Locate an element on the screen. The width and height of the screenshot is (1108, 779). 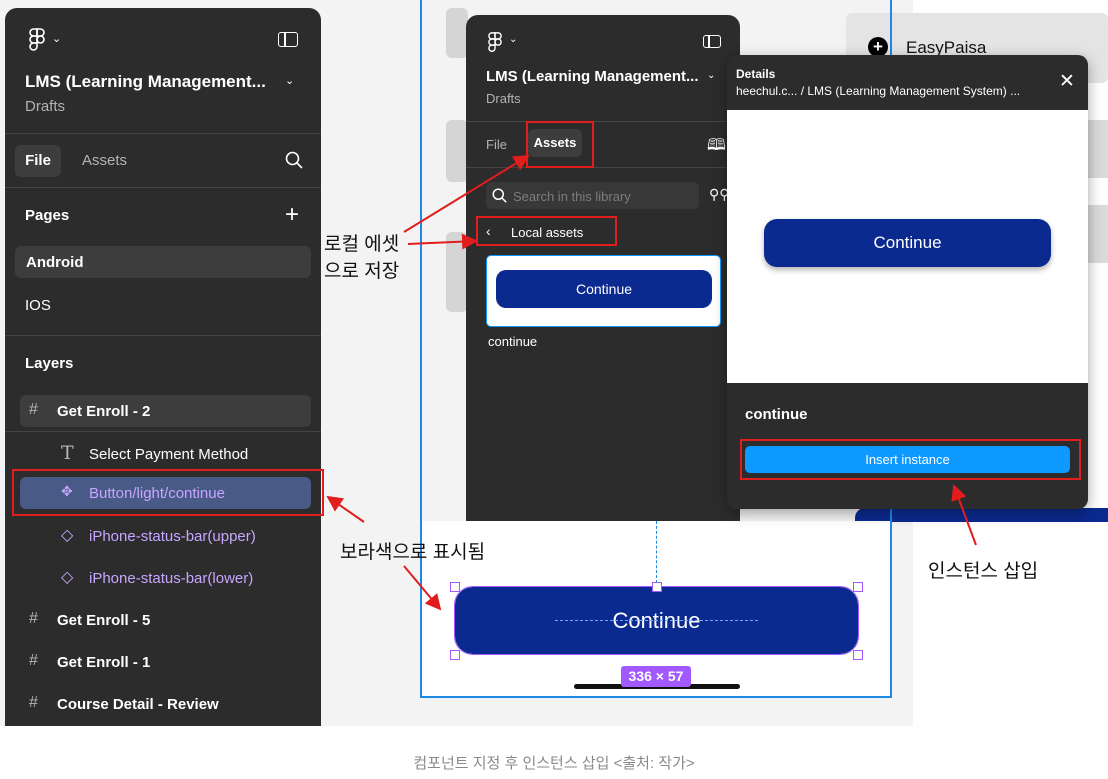
annotation-local-save-2: 으로 저장 is located at coordinates (362, 271).